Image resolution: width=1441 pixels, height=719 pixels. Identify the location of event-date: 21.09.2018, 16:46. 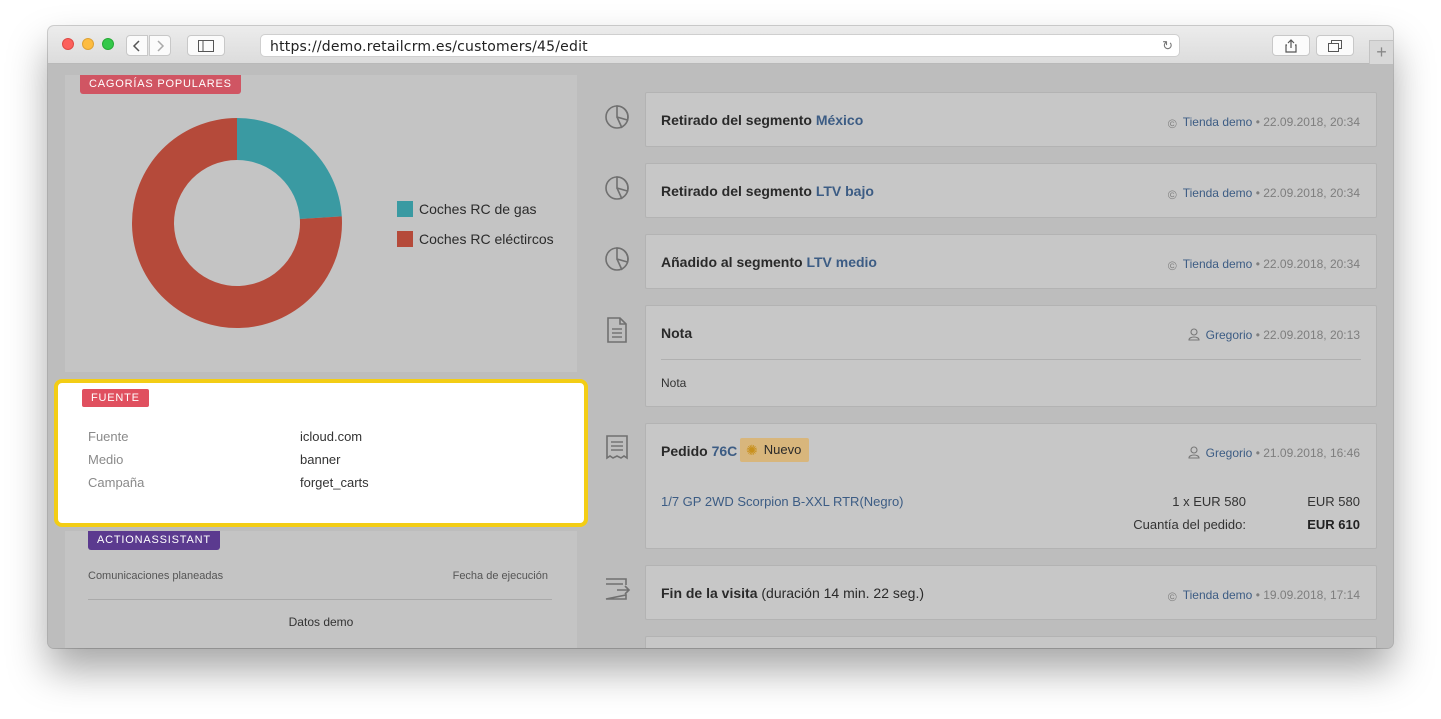
(1311, 453).